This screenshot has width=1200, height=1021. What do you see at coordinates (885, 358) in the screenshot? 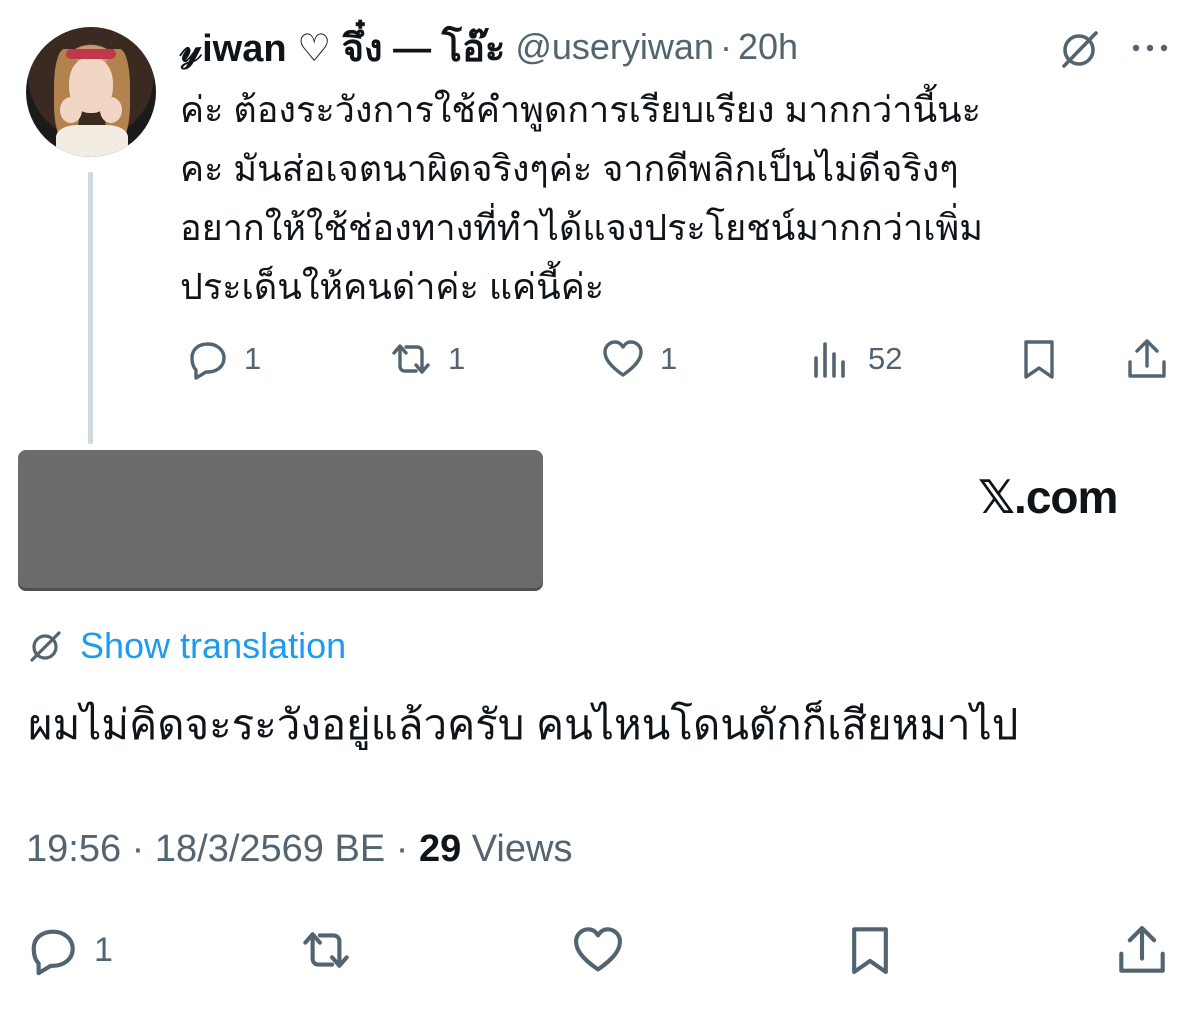
I see `views-count: 52` at bounding box center [885, 358].